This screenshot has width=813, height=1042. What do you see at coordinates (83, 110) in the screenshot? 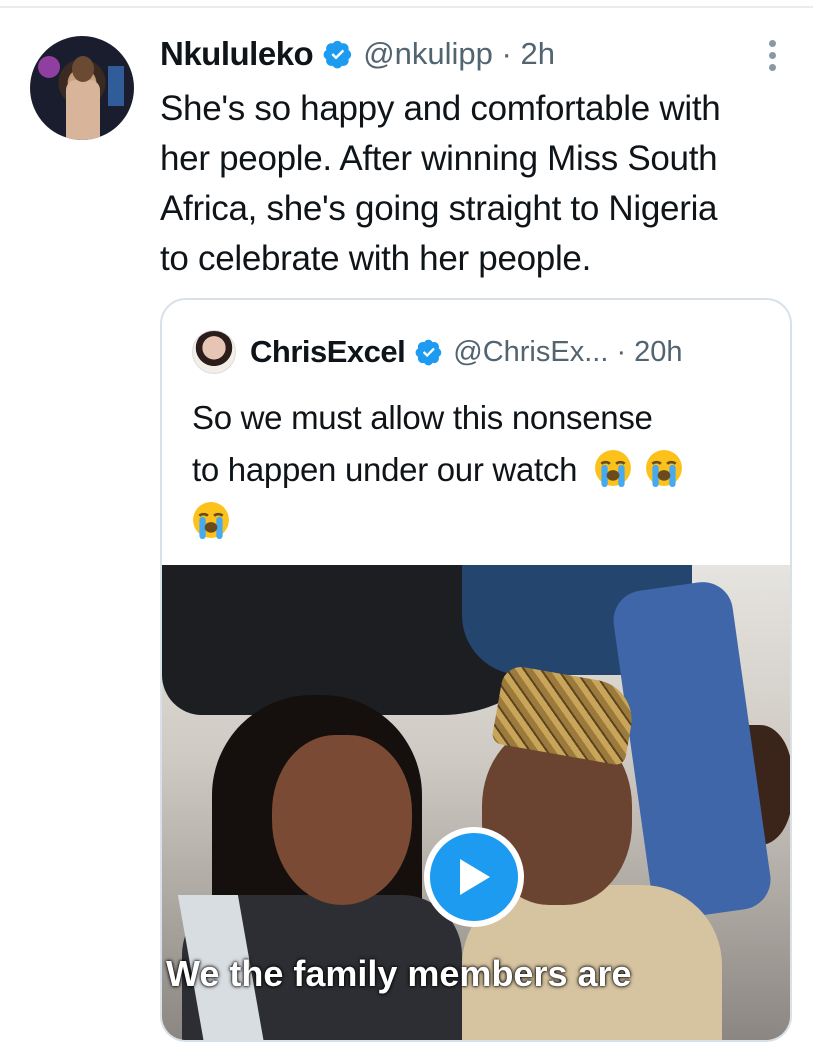
I see `avatar-figure` at bounding box center [83, 110].